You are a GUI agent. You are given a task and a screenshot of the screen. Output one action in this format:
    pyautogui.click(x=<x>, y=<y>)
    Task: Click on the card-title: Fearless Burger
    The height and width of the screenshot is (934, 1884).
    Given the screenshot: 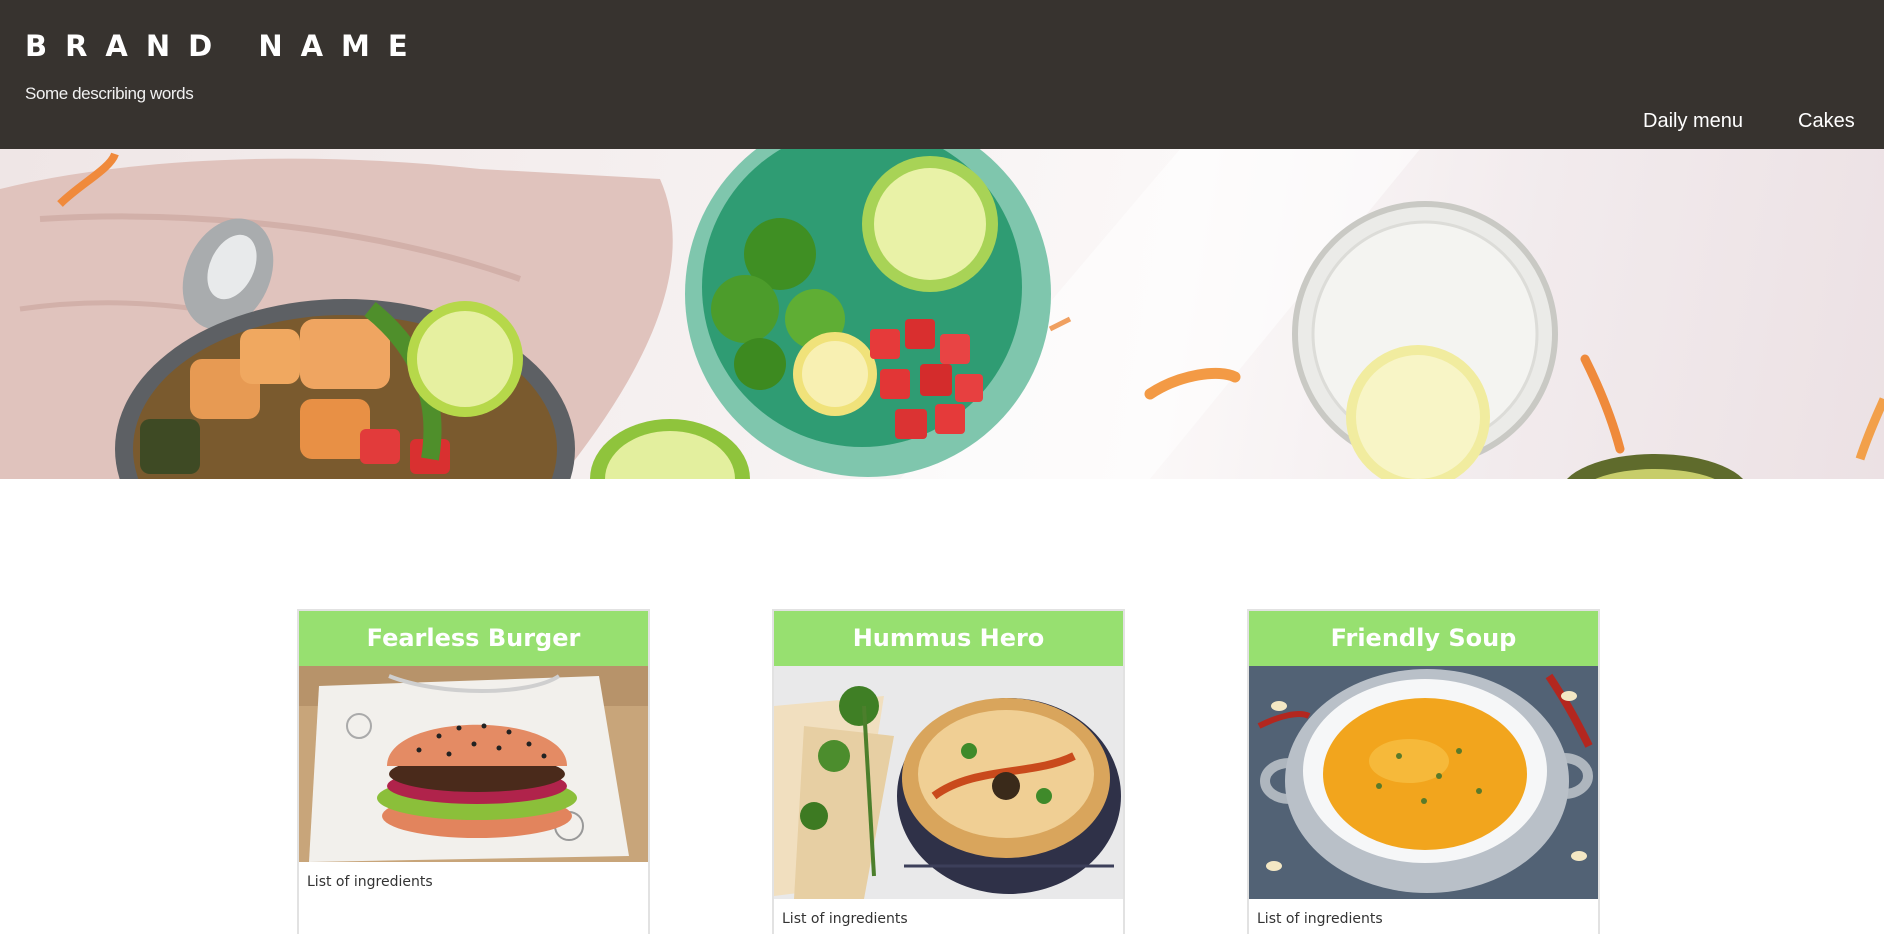 What is the action you would take?
    pyautogui.click(x=473, y=638)
    